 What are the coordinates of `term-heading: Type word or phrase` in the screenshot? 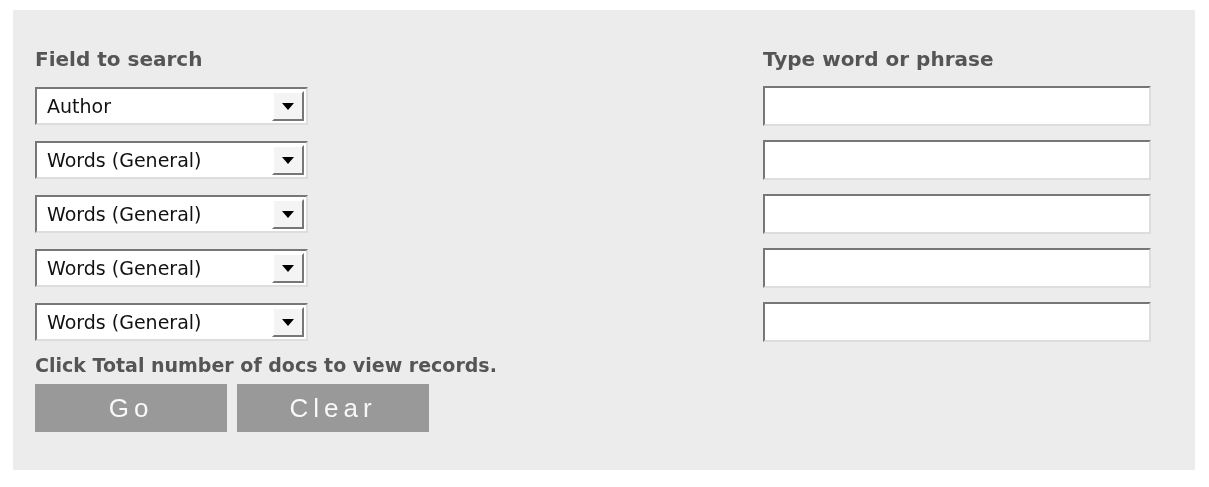 It's located at (878, 59).